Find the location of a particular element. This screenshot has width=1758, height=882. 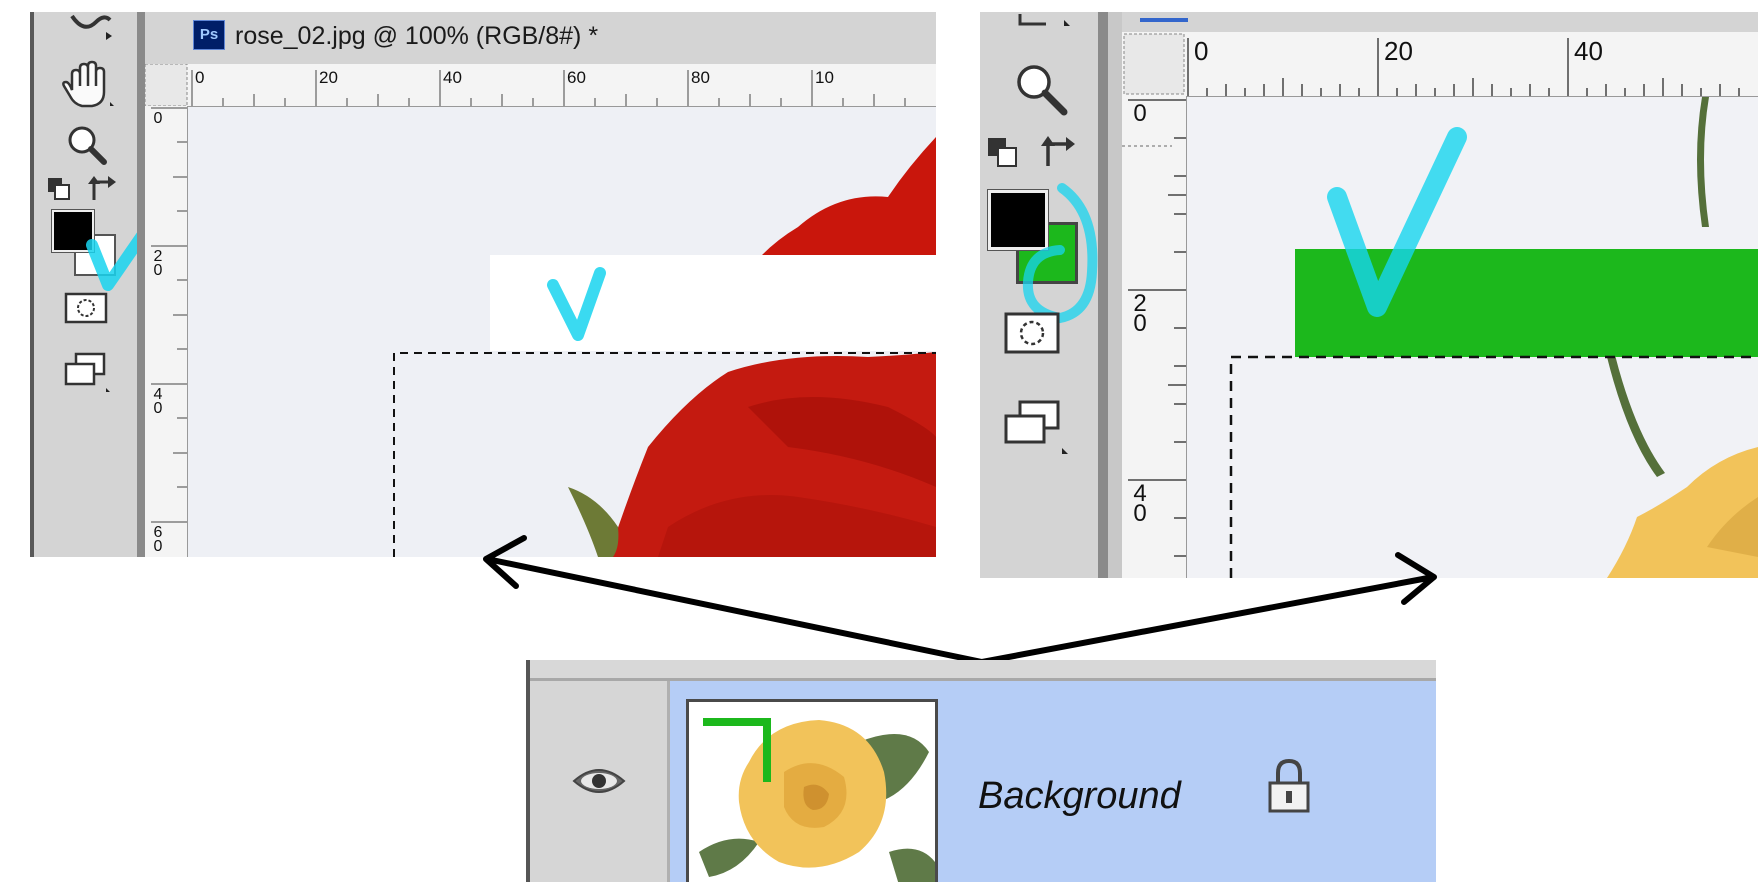

layer-name: Background is located at coordinates (1079, 796).